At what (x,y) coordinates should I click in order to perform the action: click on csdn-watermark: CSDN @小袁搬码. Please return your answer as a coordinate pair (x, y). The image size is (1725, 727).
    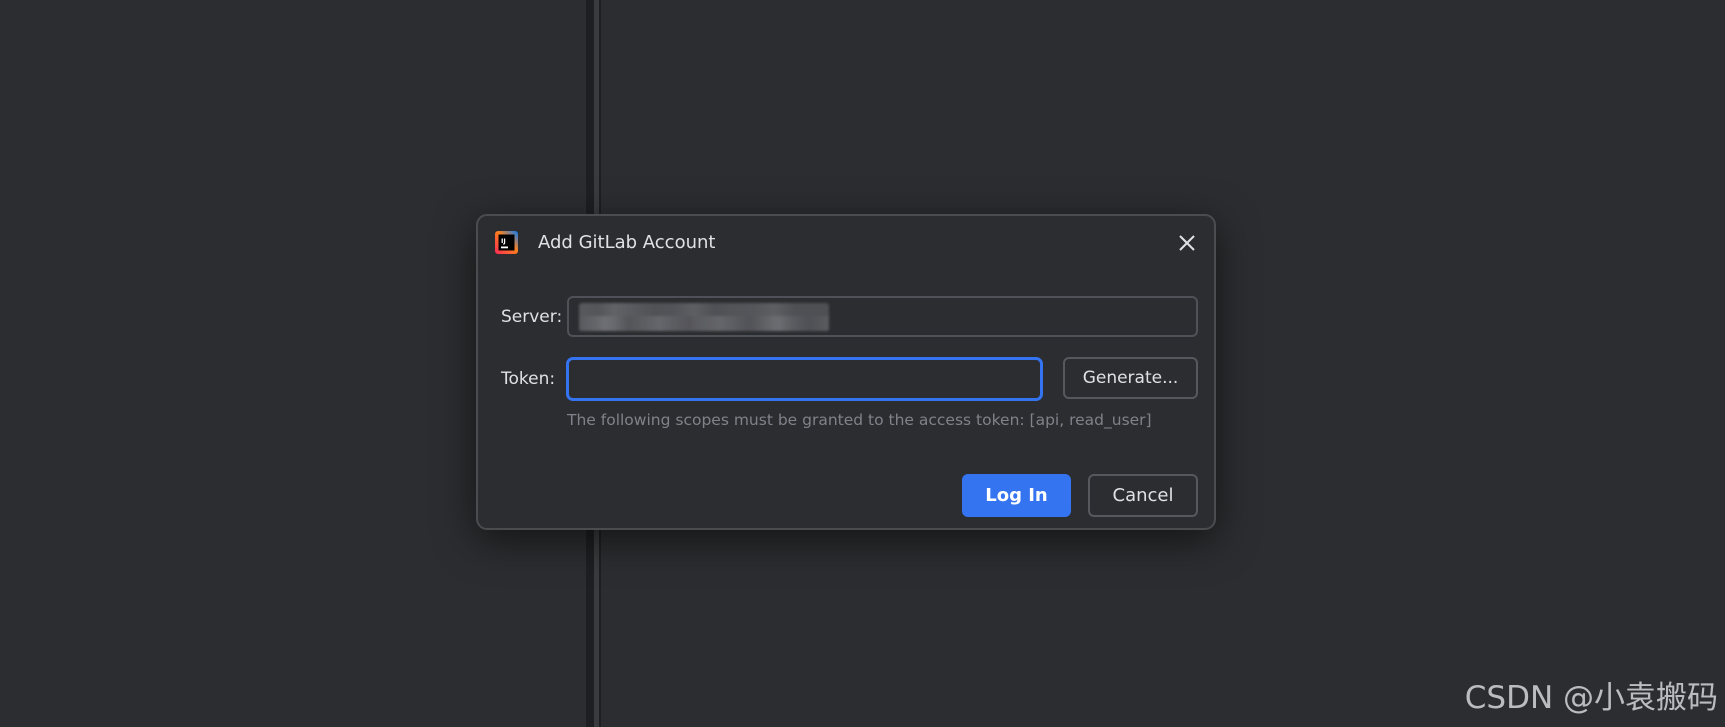
    Looking at the image, I should click on (1591, 698).